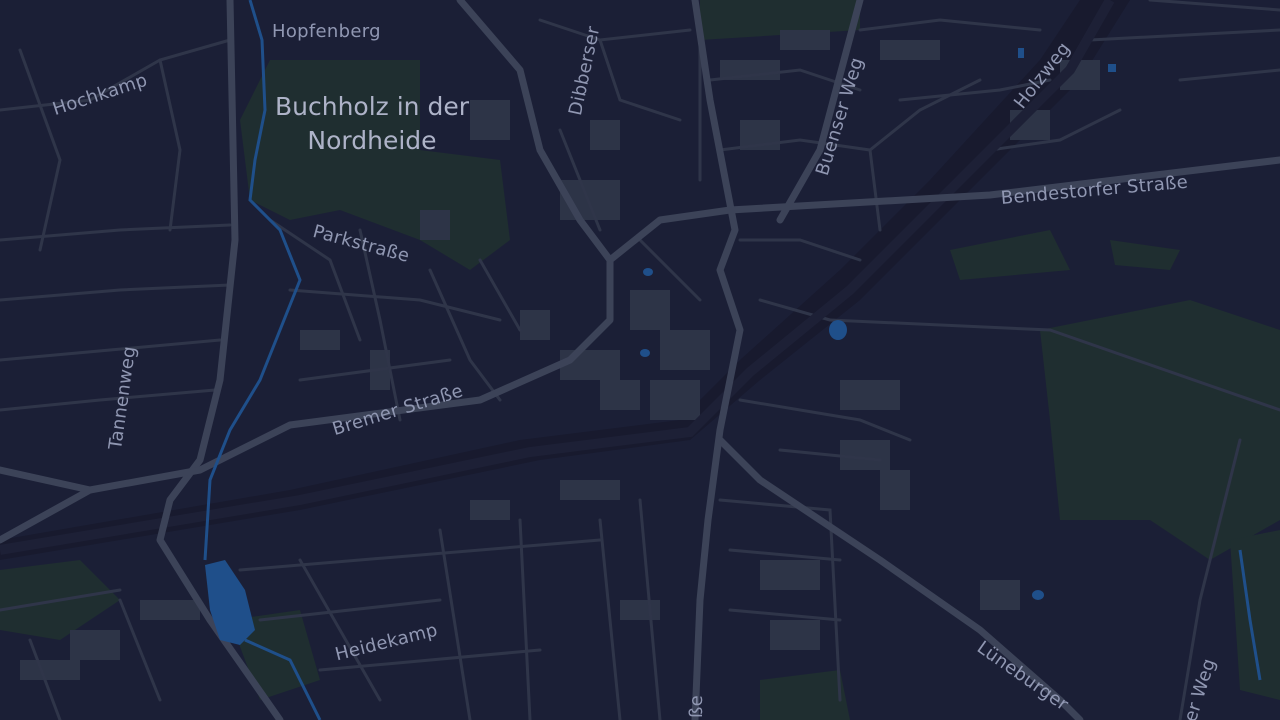 The height and width of the screenshot is (720, 1280). Describe the element at coordinates (326, 31) in the screenshot. I see `label-hopfenberg: Hopfenberg` at that location.